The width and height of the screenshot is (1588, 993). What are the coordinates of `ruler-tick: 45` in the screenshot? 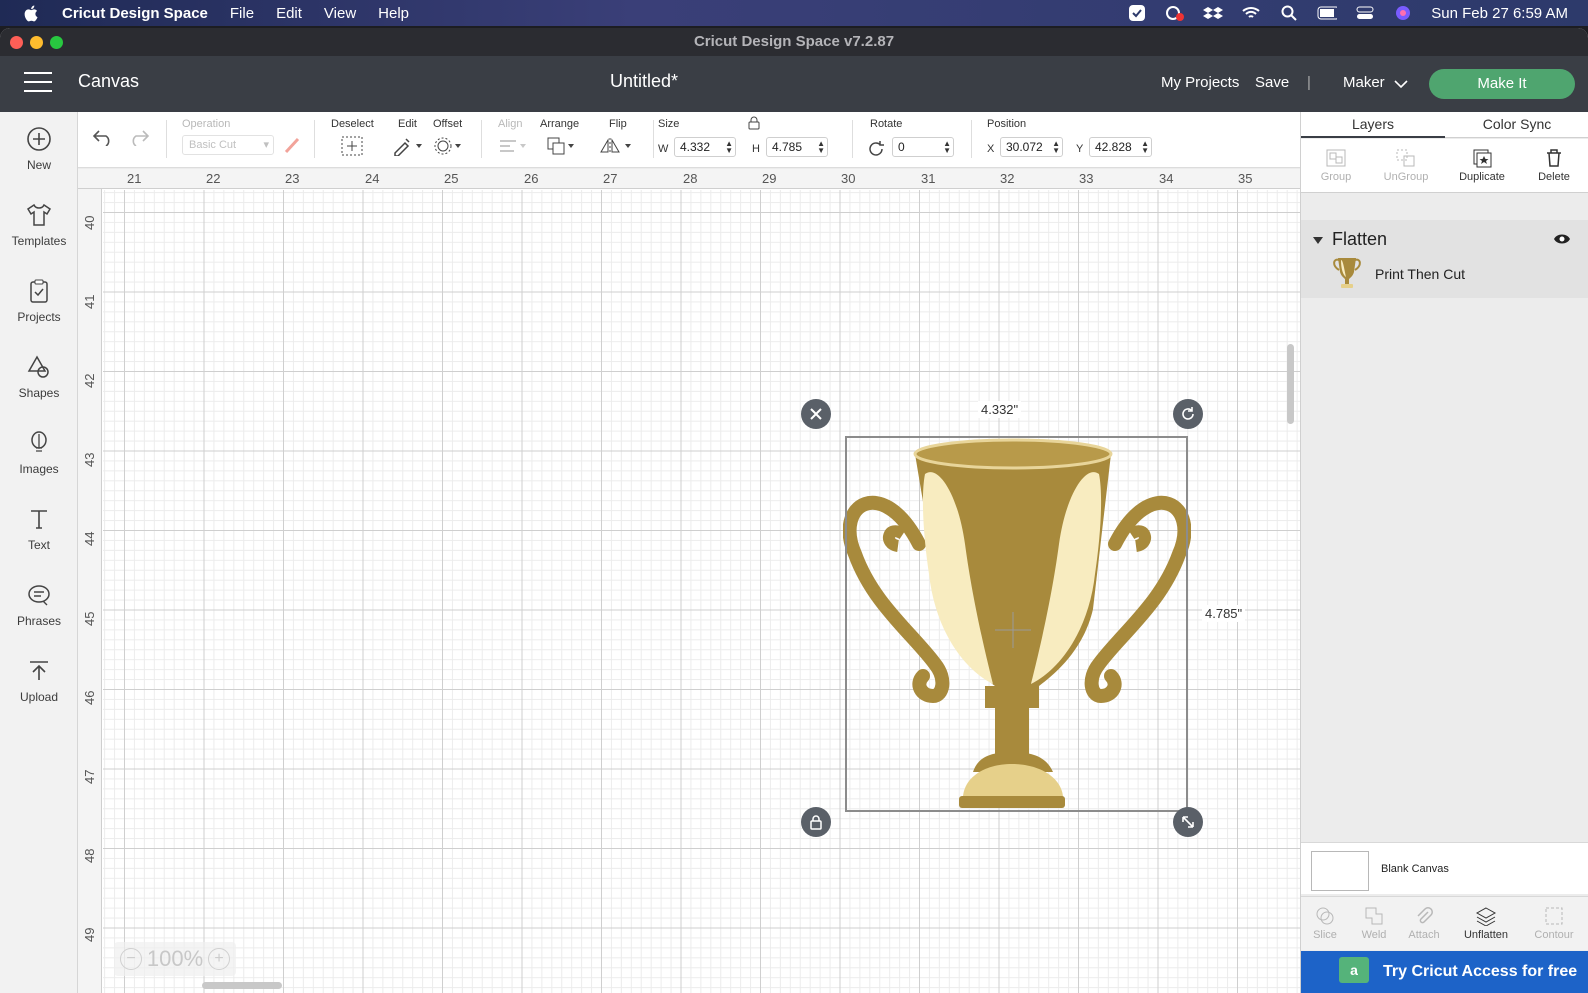 It's located at (89, 618).